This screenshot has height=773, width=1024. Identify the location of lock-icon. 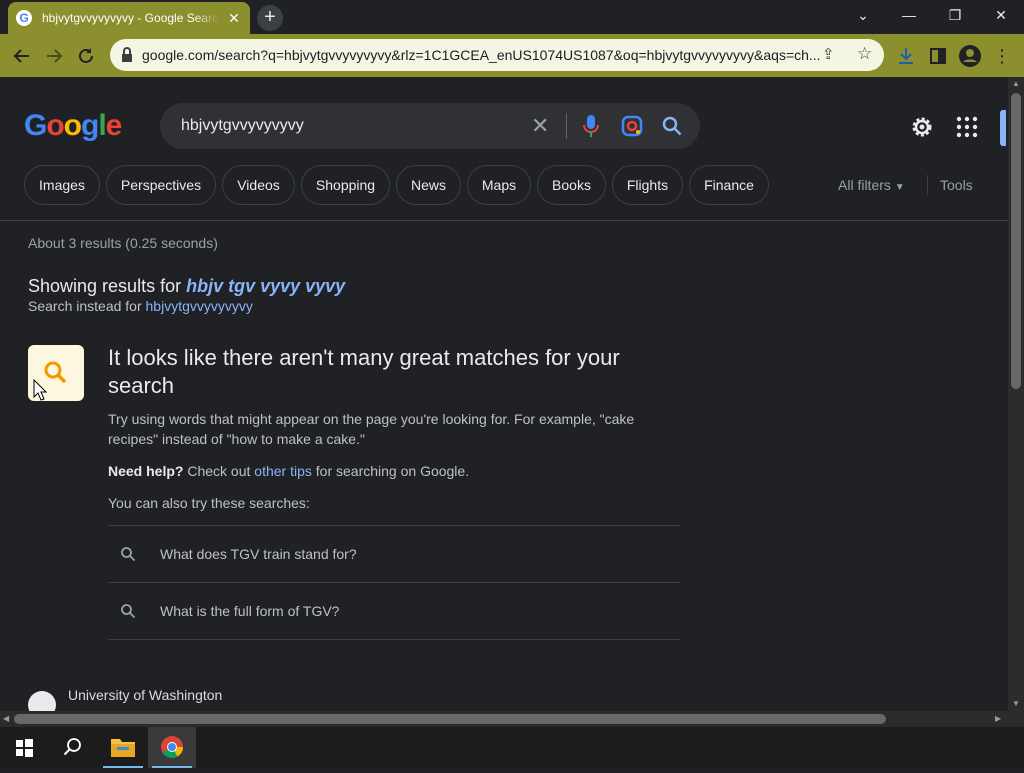
(127, 55).